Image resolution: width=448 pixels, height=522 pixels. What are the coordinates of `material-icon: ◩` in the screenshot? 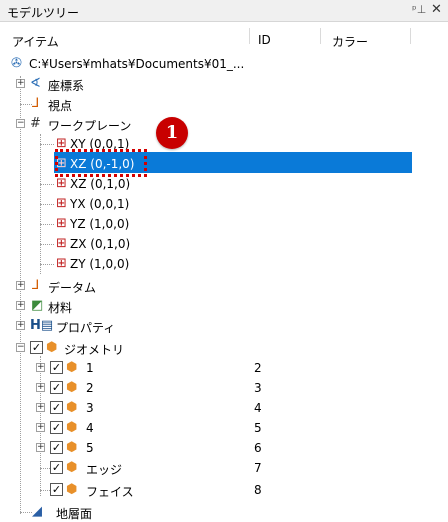 It's located at (37, 305).